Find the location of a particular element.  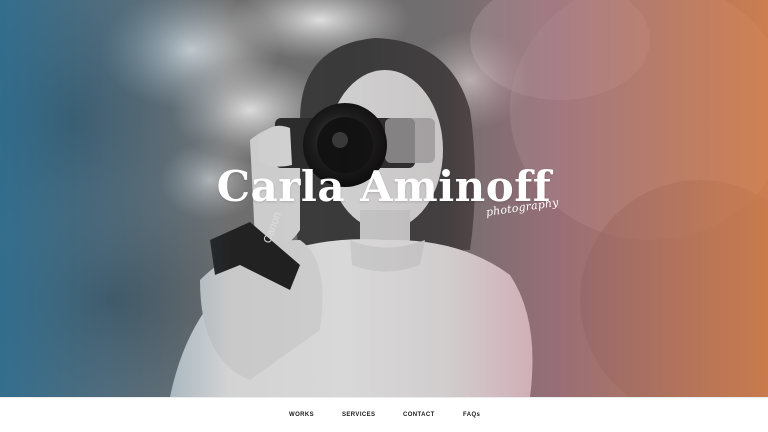

brand-title: Carla Aminoff is located at coordinates (384, 187).